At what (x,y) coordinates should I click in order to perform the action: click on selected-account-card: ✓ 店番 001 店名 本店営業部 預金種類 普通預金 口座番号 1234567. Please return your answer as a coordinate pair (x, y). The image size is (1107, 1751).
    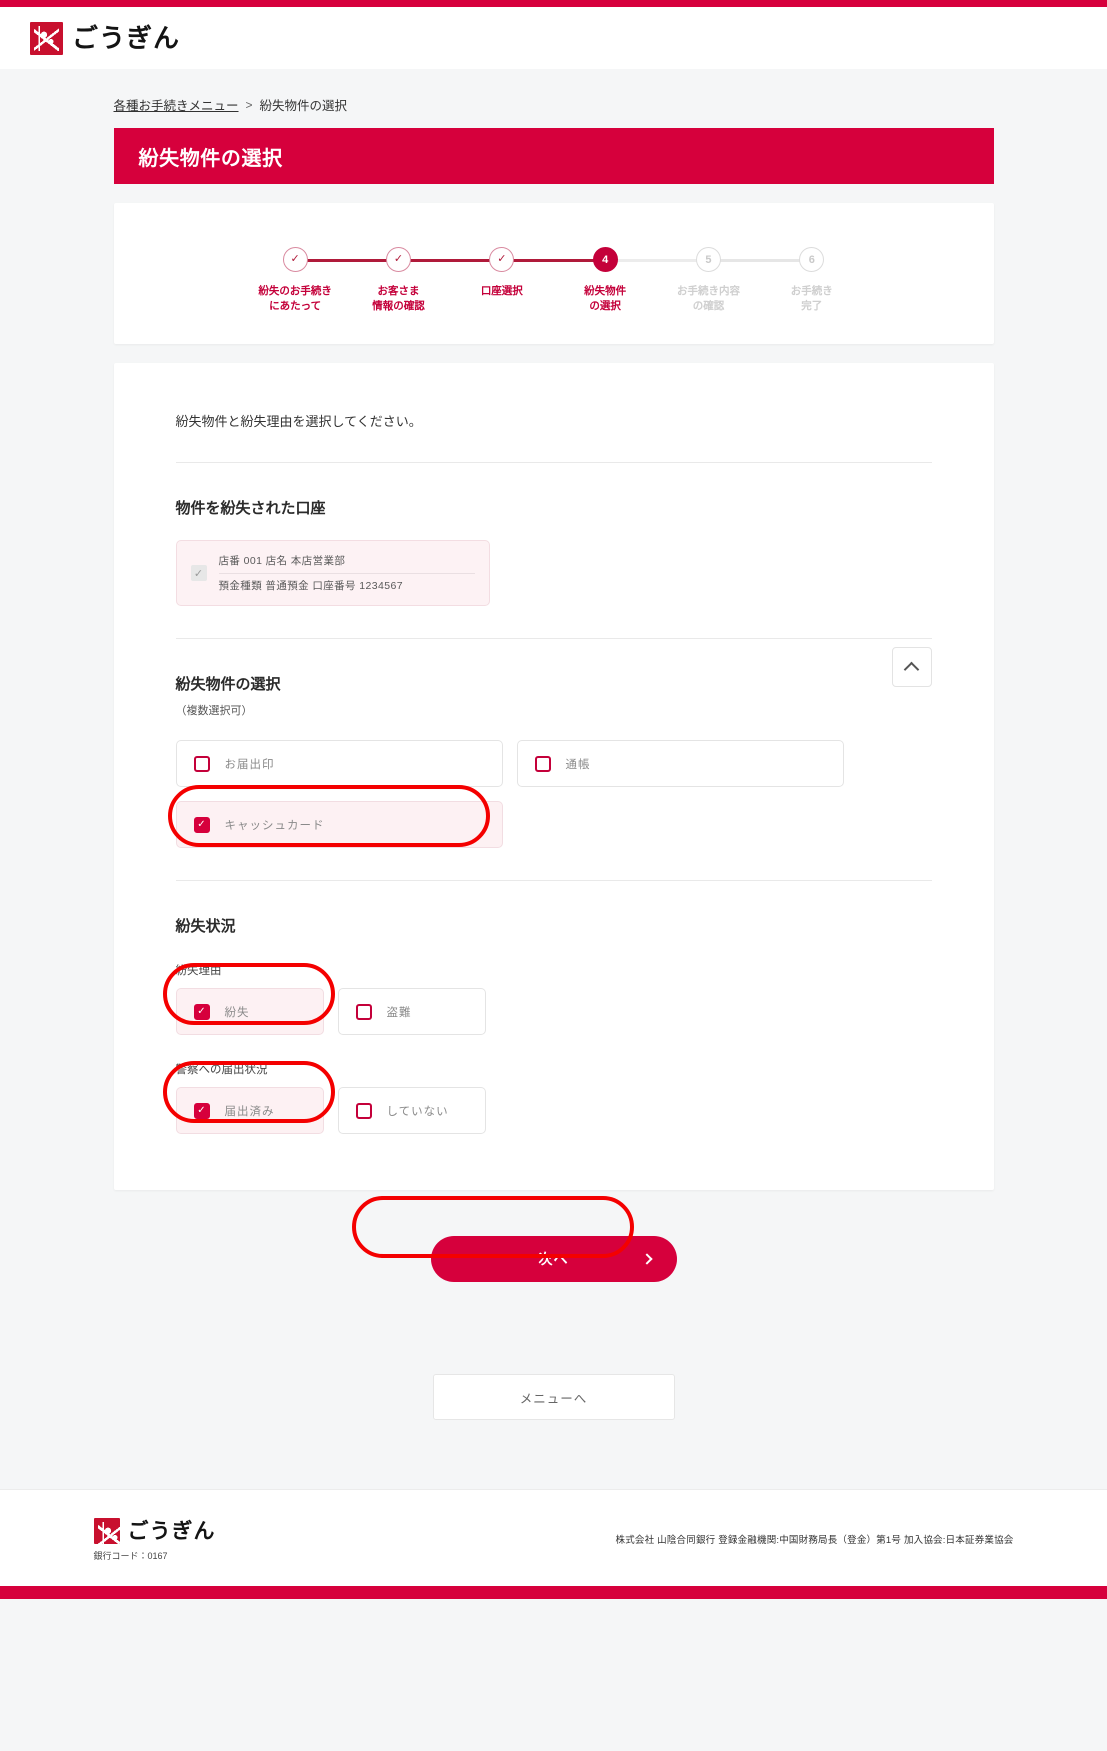
    Looking at the image, I should click on (332, 573).